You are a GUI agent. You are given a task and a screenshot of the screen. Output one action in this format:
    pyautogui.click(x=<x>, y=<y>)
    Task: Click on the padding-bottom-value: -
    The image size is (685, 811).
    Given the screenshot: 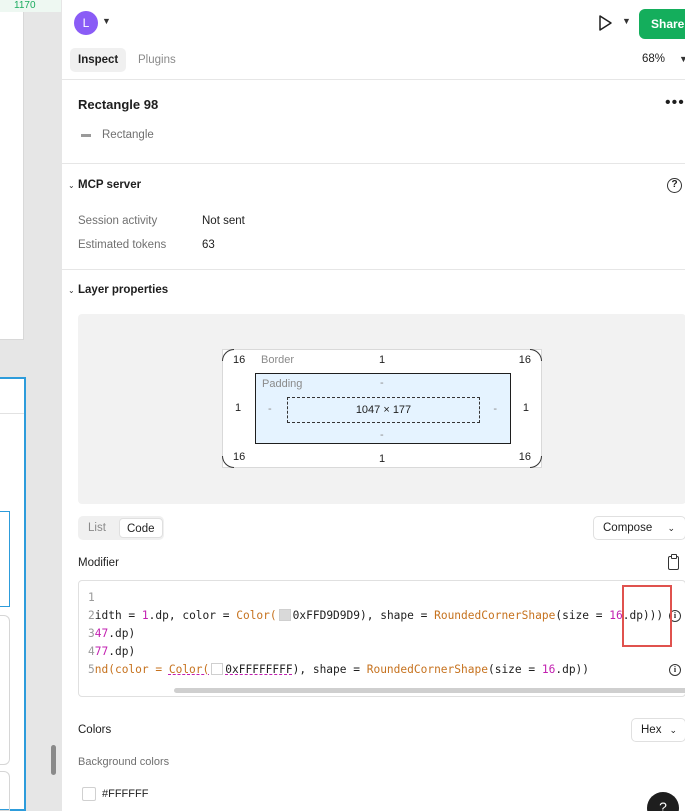 What is the action you would take?
    pyautogui.click(x=382, y=435)
    